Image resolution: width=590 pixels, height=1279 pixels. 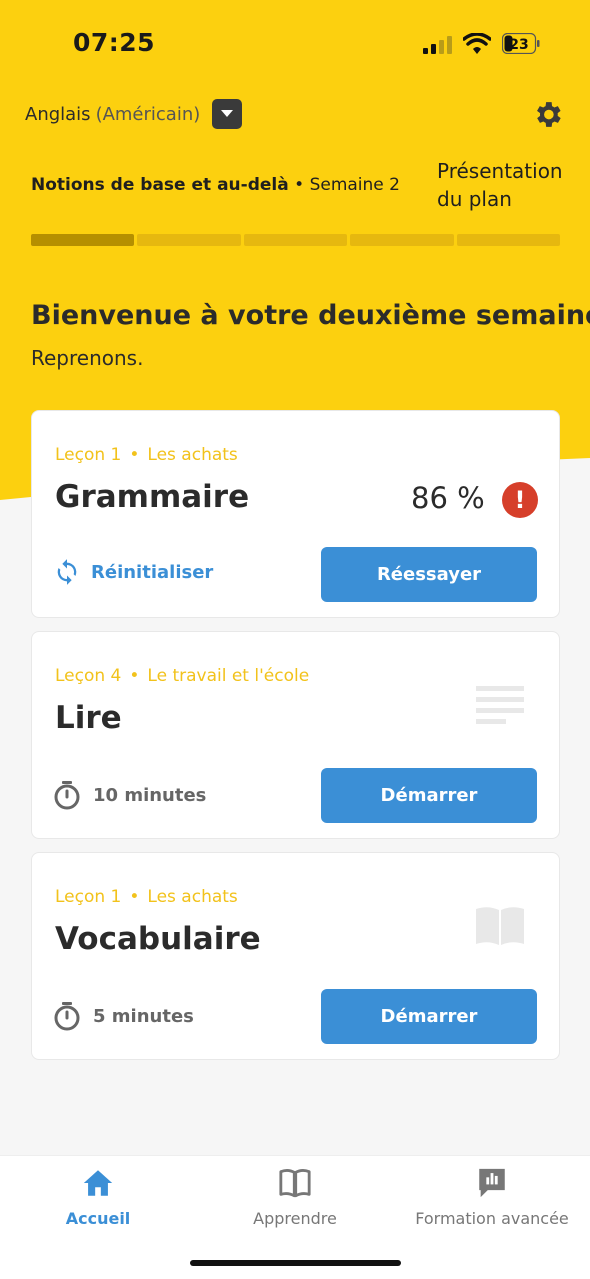 What do you see at coordinates (152, 572) in the screenshot?
I see `reset-label: Réinitialiser` at bounding box center [152, 572].